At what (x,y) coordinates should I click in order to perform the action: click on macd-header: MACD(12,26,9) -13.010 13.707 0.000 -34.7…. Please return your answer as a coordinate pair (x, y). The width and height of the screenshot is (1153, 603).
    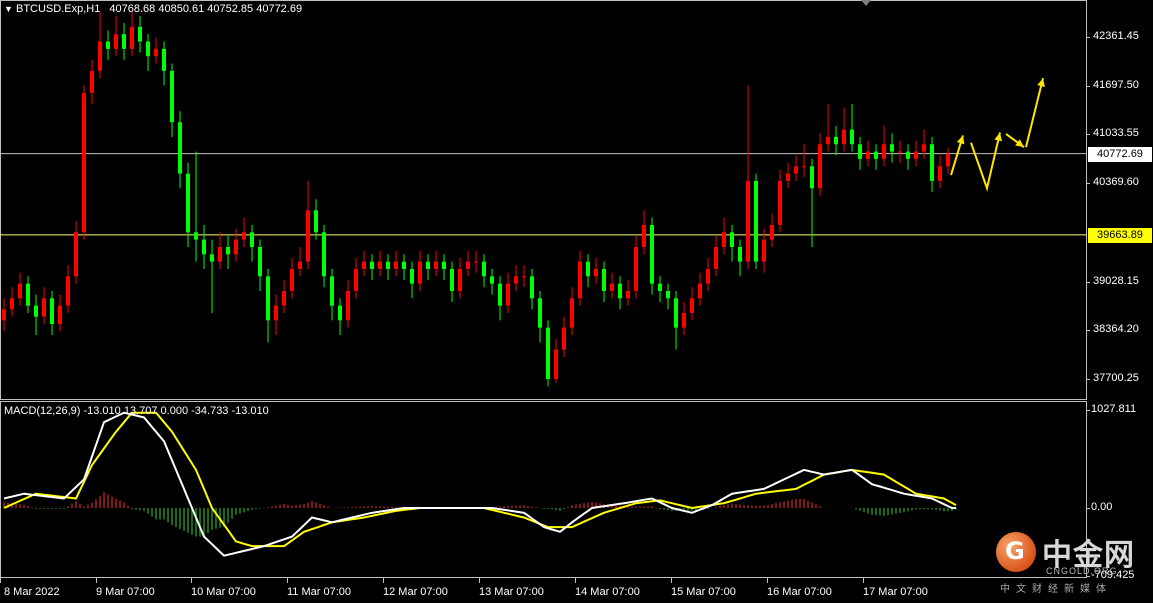
    Looking at the image, I should click on (136, 411).